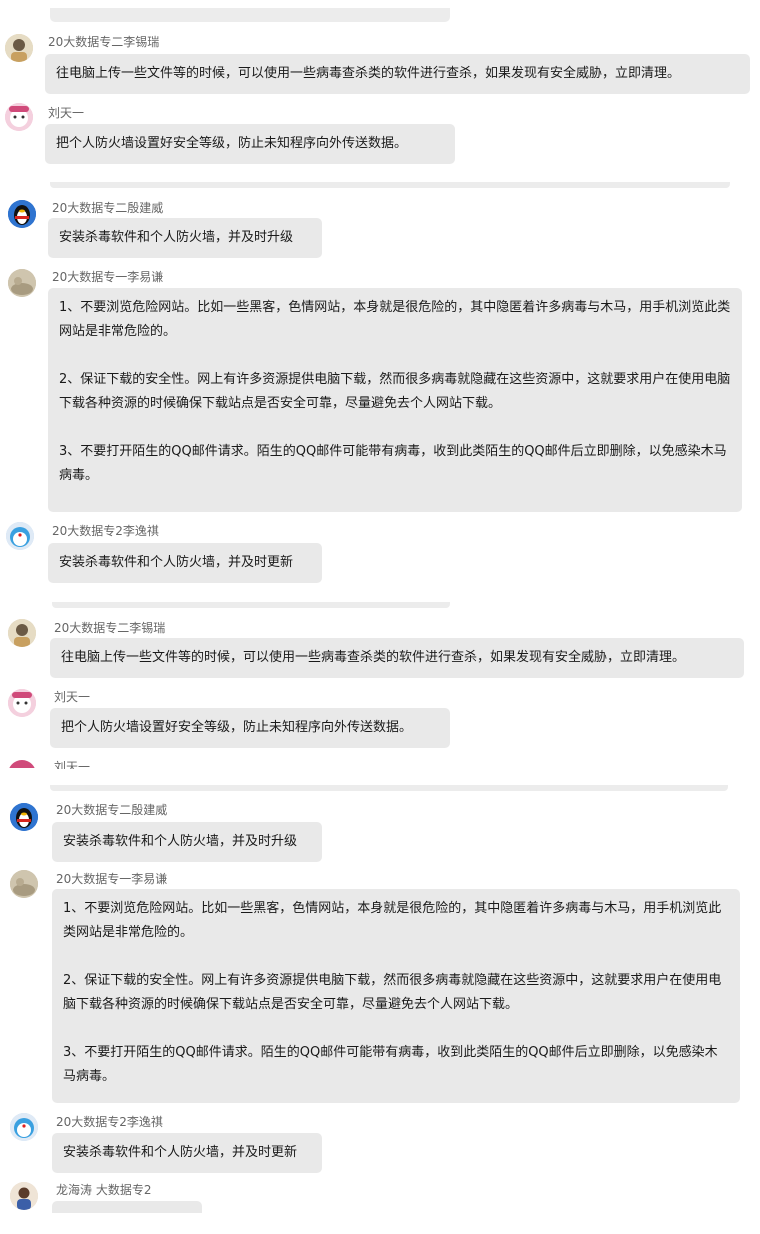  What do you see at coordinates (22, 764) in the screenshot?
I see `avatar-partial` at bounding box center [22, 764].